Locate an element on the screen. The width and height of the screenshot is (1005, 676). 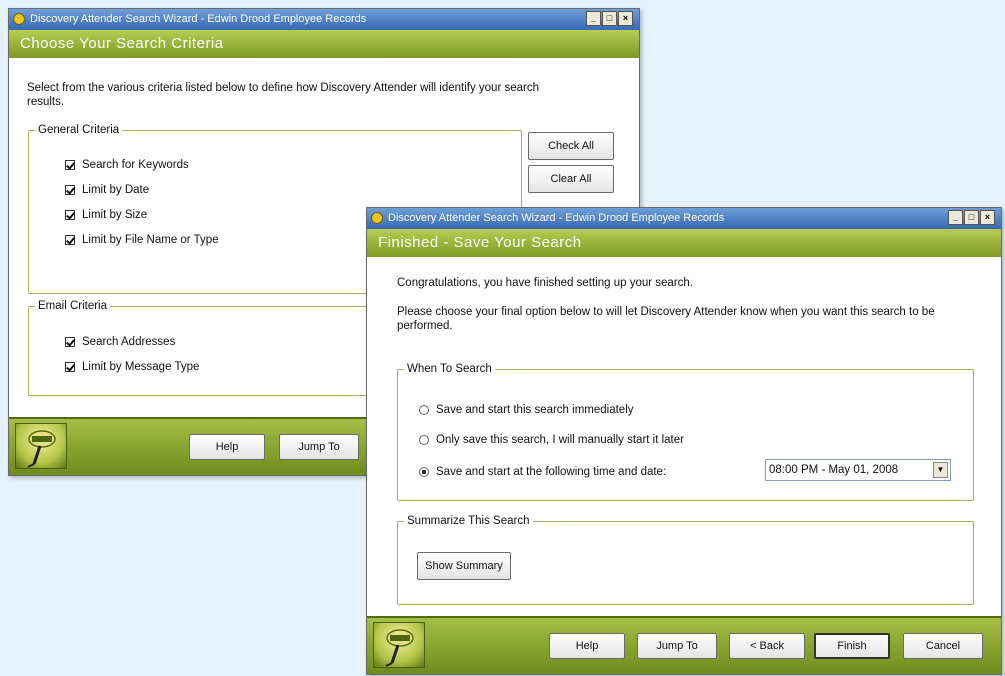
page-header: Choose Your Search Criteria is located at coordinates (324, 44).